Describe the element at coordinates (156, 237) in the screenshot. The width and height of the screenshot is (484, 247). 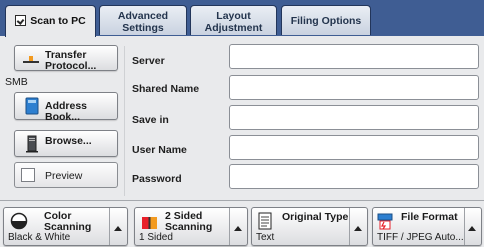
I see `two-sided-scanning-value: 1 Sided` at that location.